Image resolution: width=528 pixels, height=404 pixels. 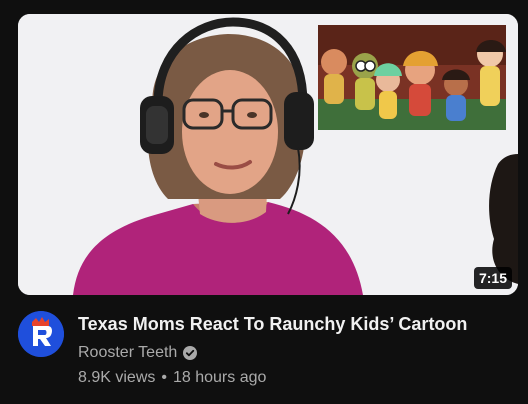 I want to click on channel-avatar, so click(x=41, y=334).